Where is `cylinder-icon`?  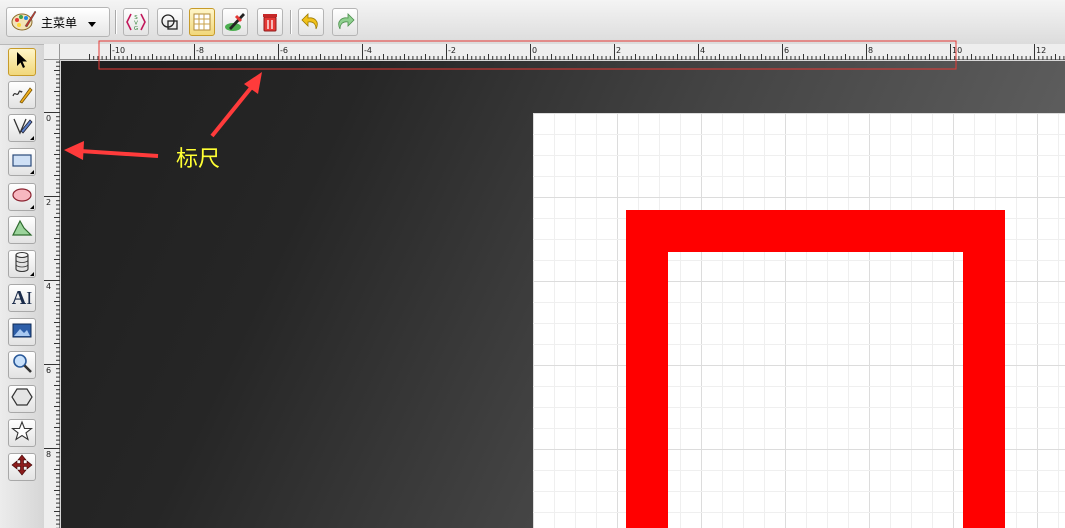 cylinder-icon is located at coordinates (22, 264).